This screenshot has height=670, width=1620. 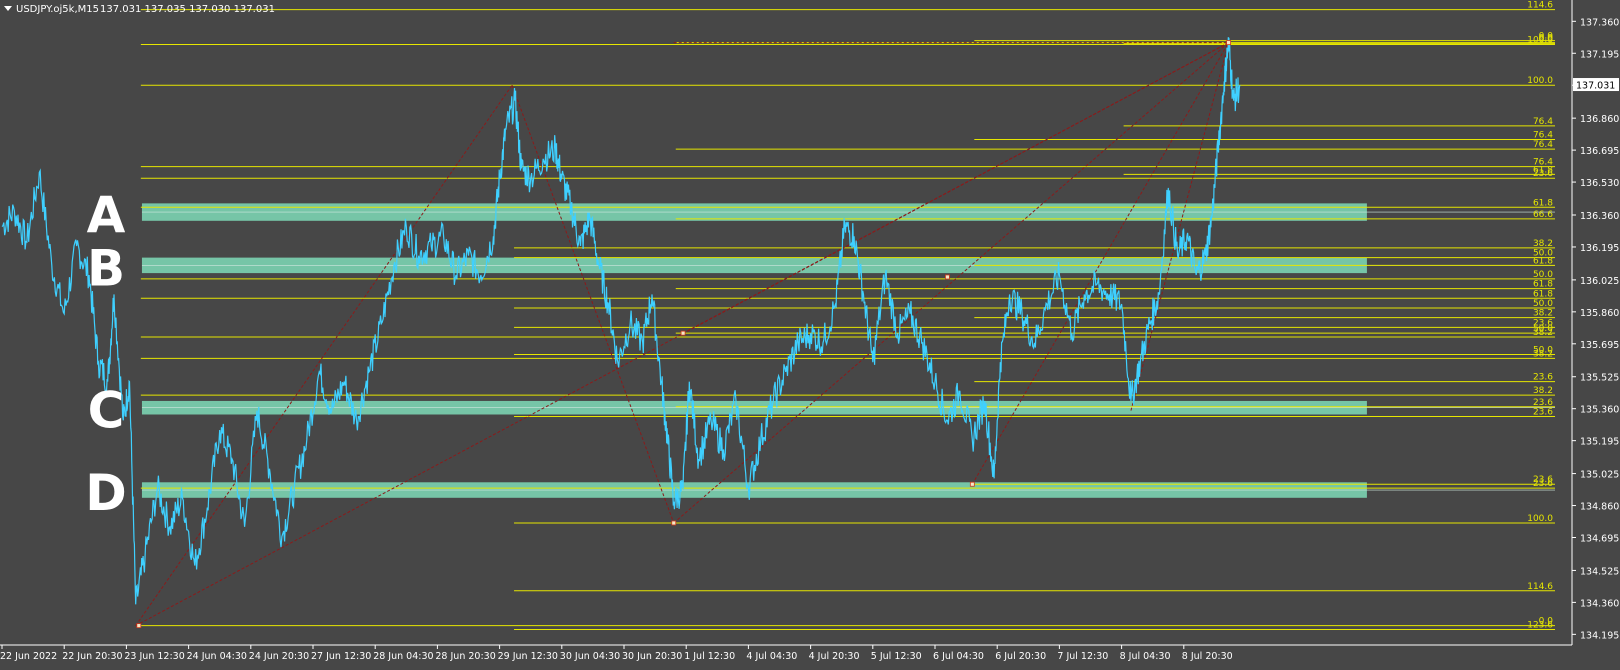 What do you see at coordinates (217, 656) in the screenshot?
I see `time-tick-label: 24 Jun 04:30` at bounding box center [217, 656].